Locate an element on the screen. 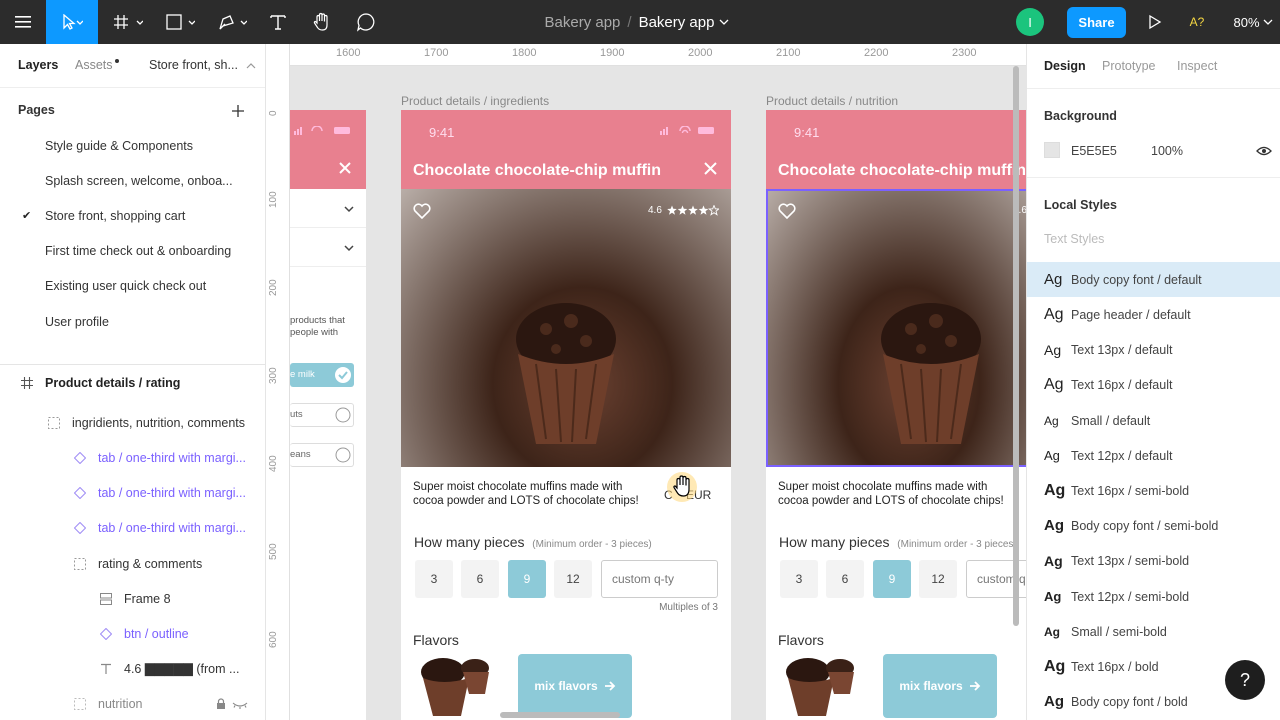 The width and height of the screenshot is (1280, 720). hamburger-icon is located at coordinates (23, 22).